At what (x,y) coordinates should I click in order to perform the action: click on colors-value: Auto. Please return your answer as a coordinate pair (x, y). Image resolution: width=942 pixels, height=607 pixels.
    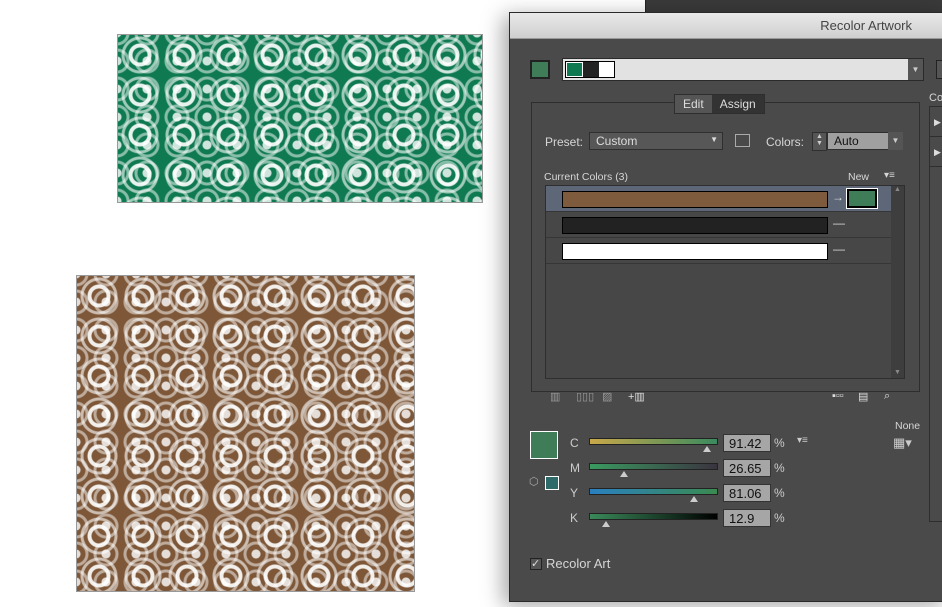
    Looking at the image, I should click on (846, 141).